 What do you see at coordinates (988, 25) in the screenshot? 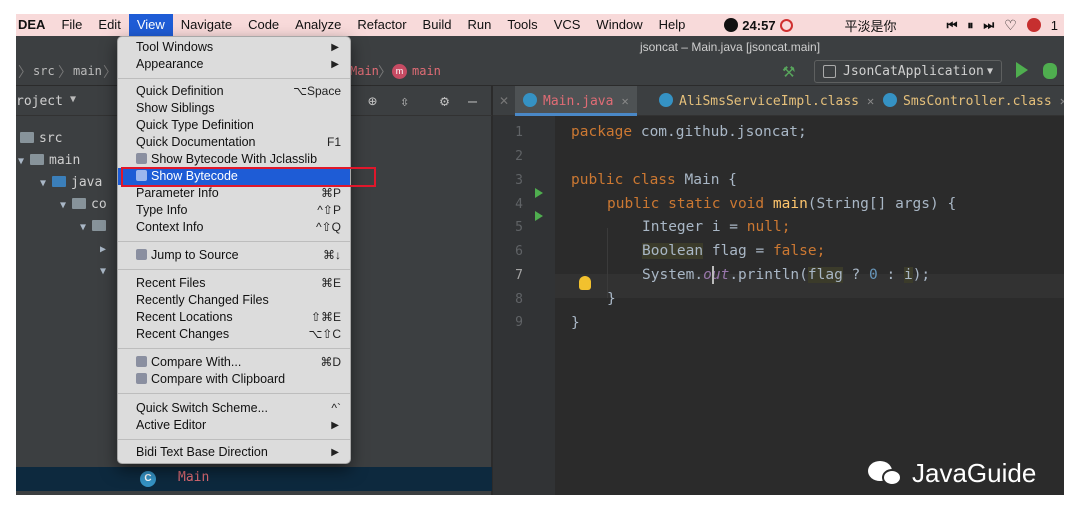
I see `next-track-icon: ⏭` at bounding box center [988, 25].